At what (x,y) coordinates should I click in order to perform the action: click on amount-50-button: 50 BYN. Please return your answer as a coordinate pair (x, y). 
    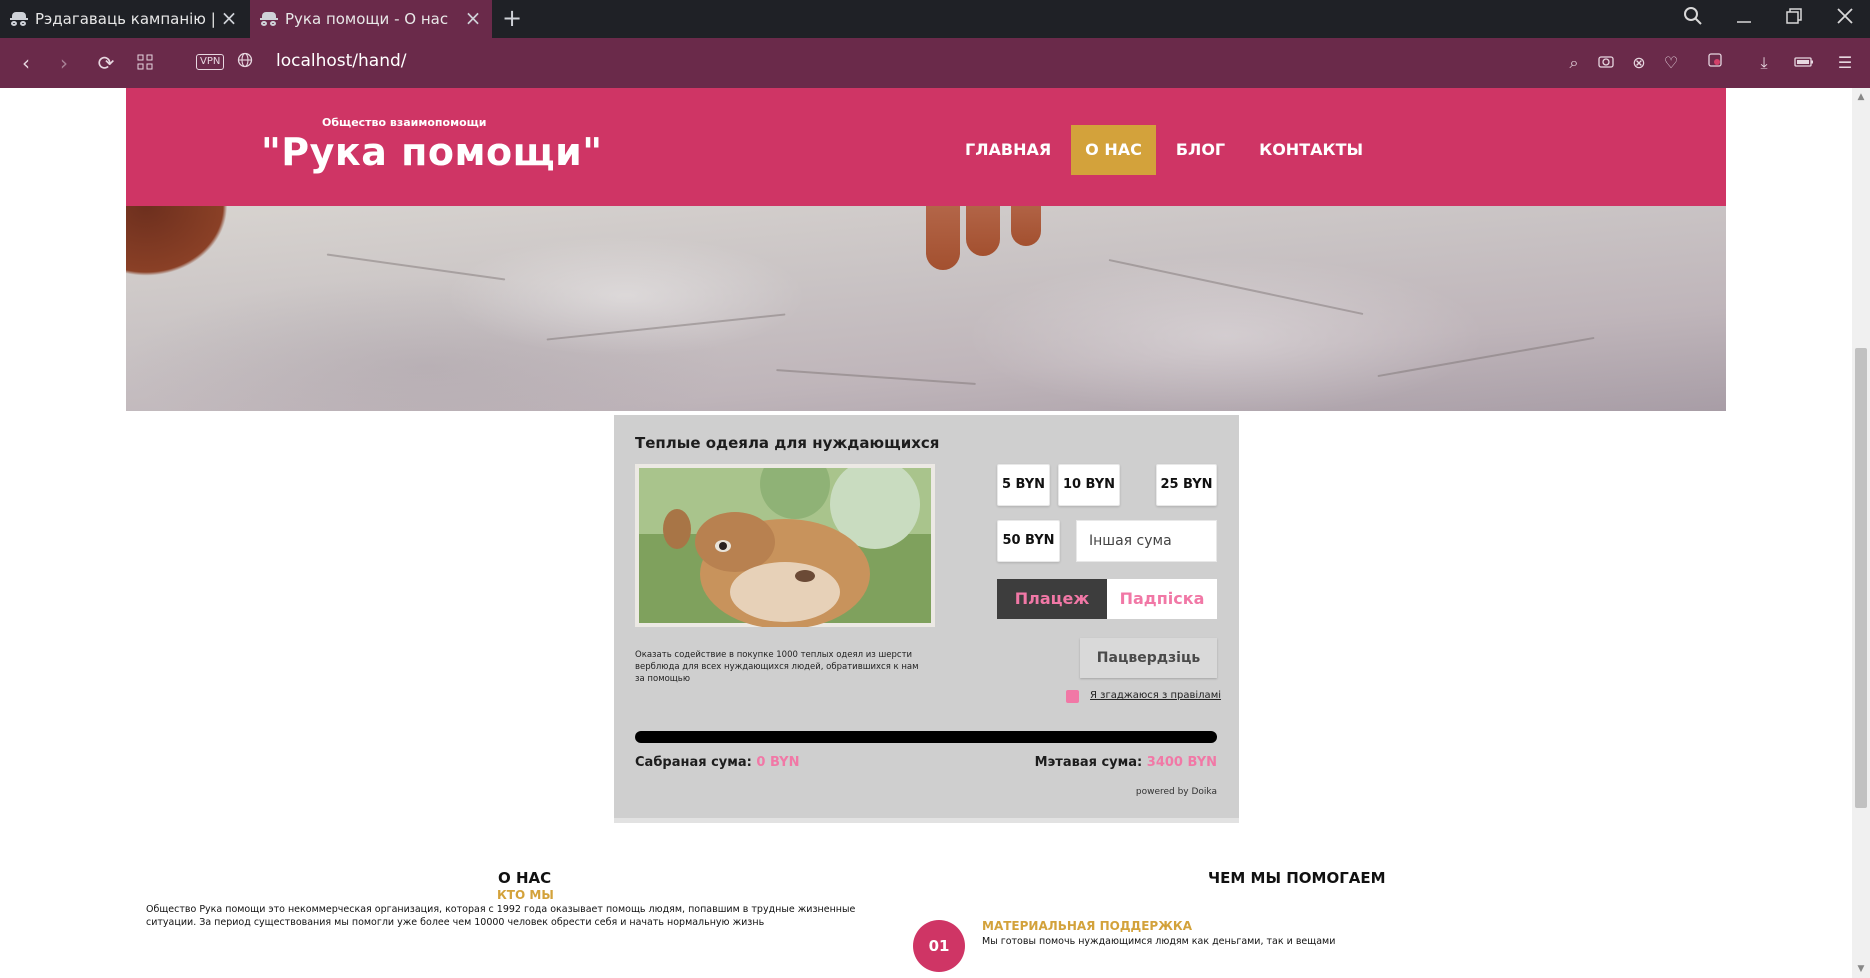
    Looking at the image, I should click on (1028, 541).